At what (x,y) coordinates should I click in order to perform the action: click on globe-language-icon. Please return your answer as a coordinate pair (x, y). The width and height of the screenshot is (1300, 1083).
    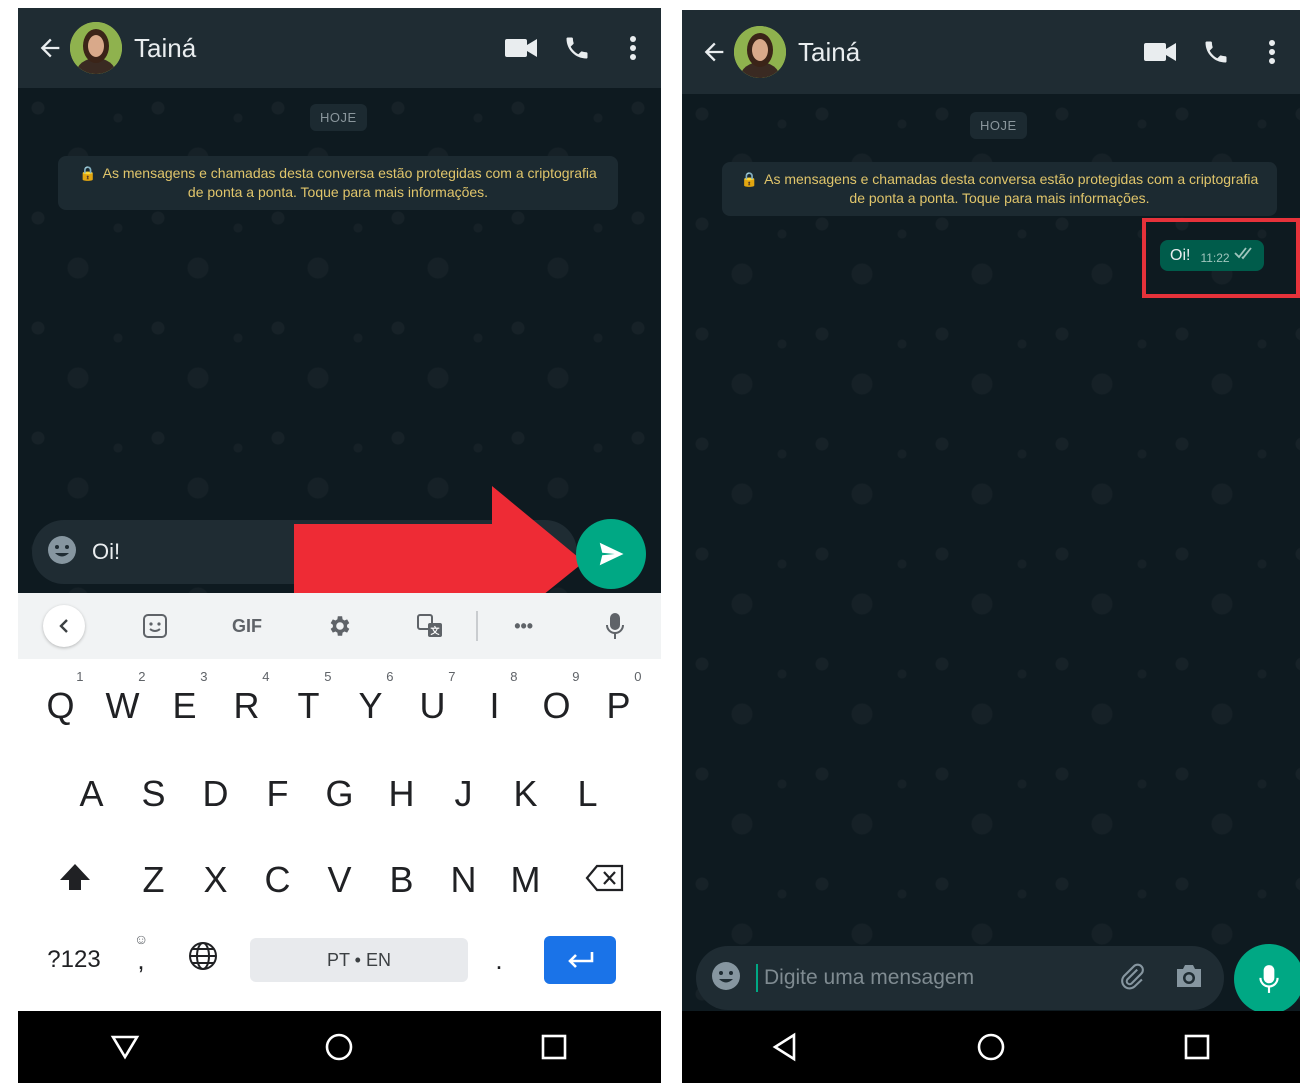
    Looking at the image, I should click on (203, 960).